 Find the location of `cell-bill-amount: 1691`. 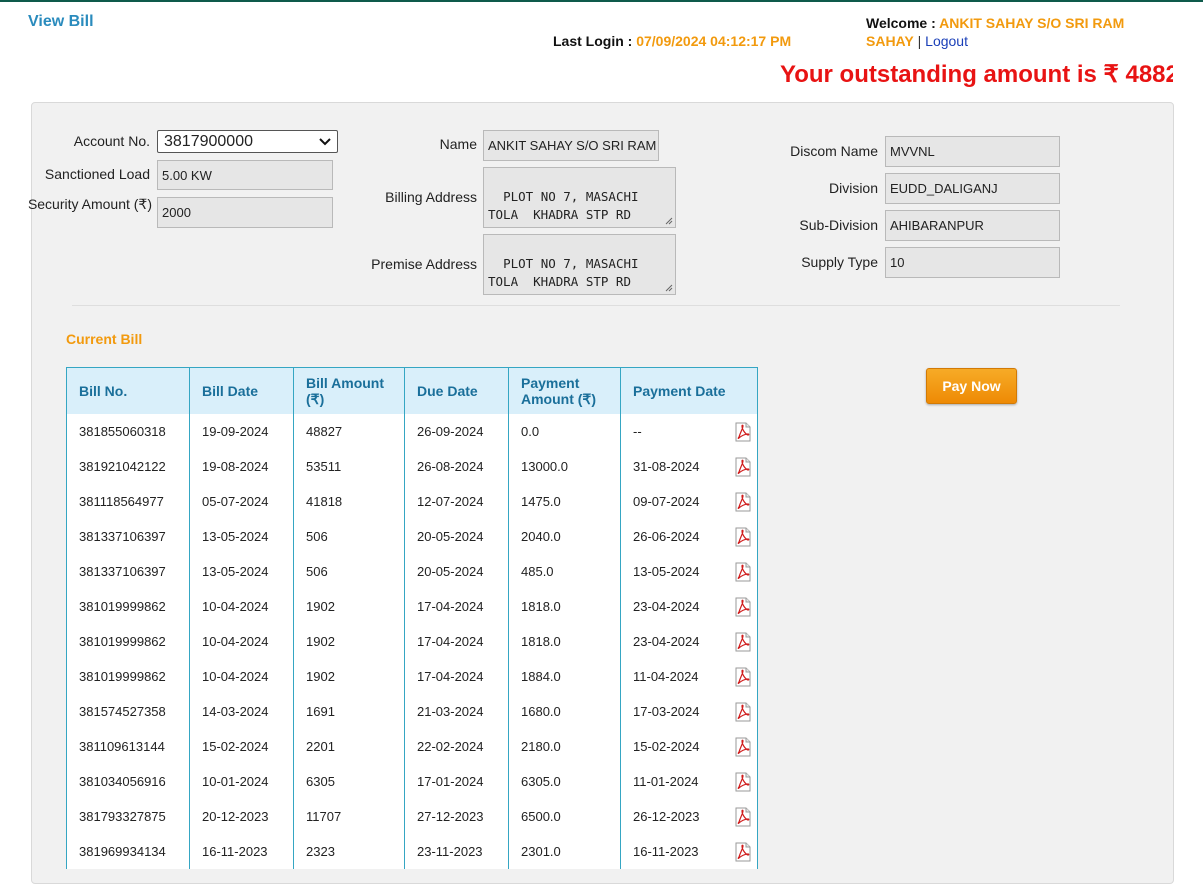

cell-bill-amount: 1691 is located at coordinates (349, 711).